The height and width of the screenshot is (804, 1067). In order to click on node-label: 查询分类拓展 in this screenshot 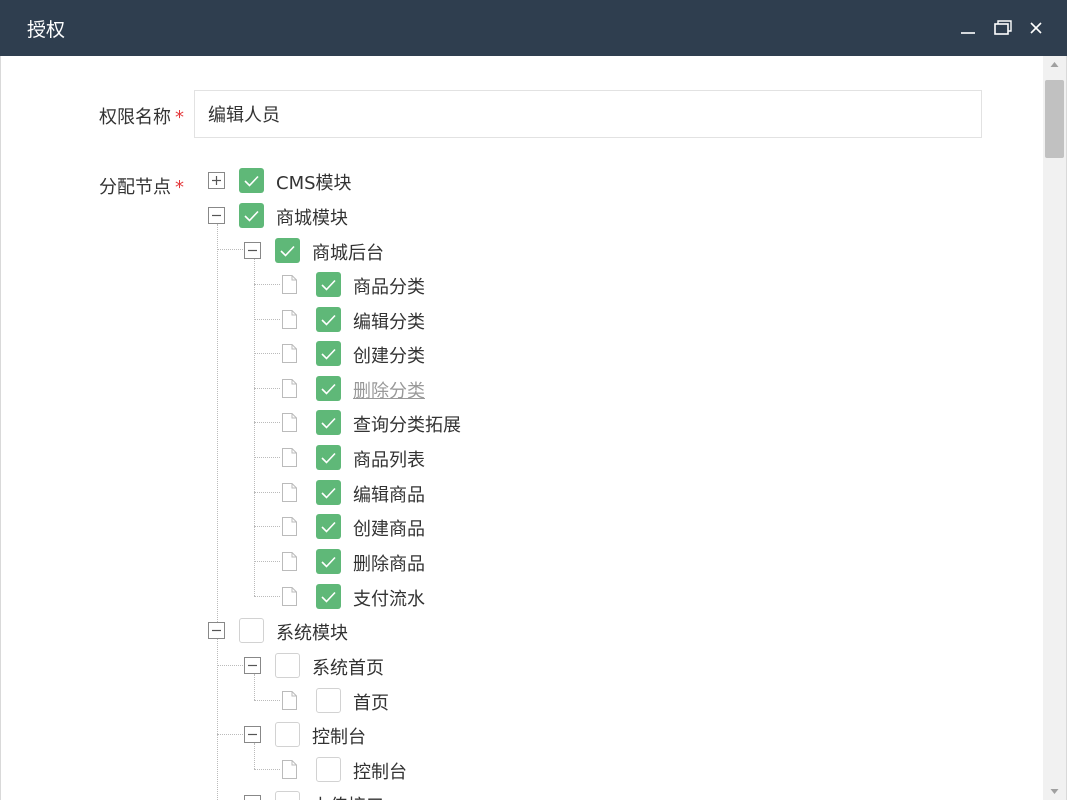, I will do `click(407, 424)`.